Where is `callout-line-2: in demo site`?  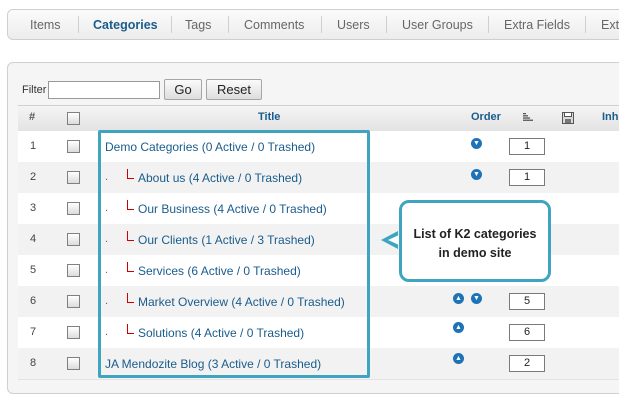
callout-line-2: in demo site is located at coordinates (475, 253).